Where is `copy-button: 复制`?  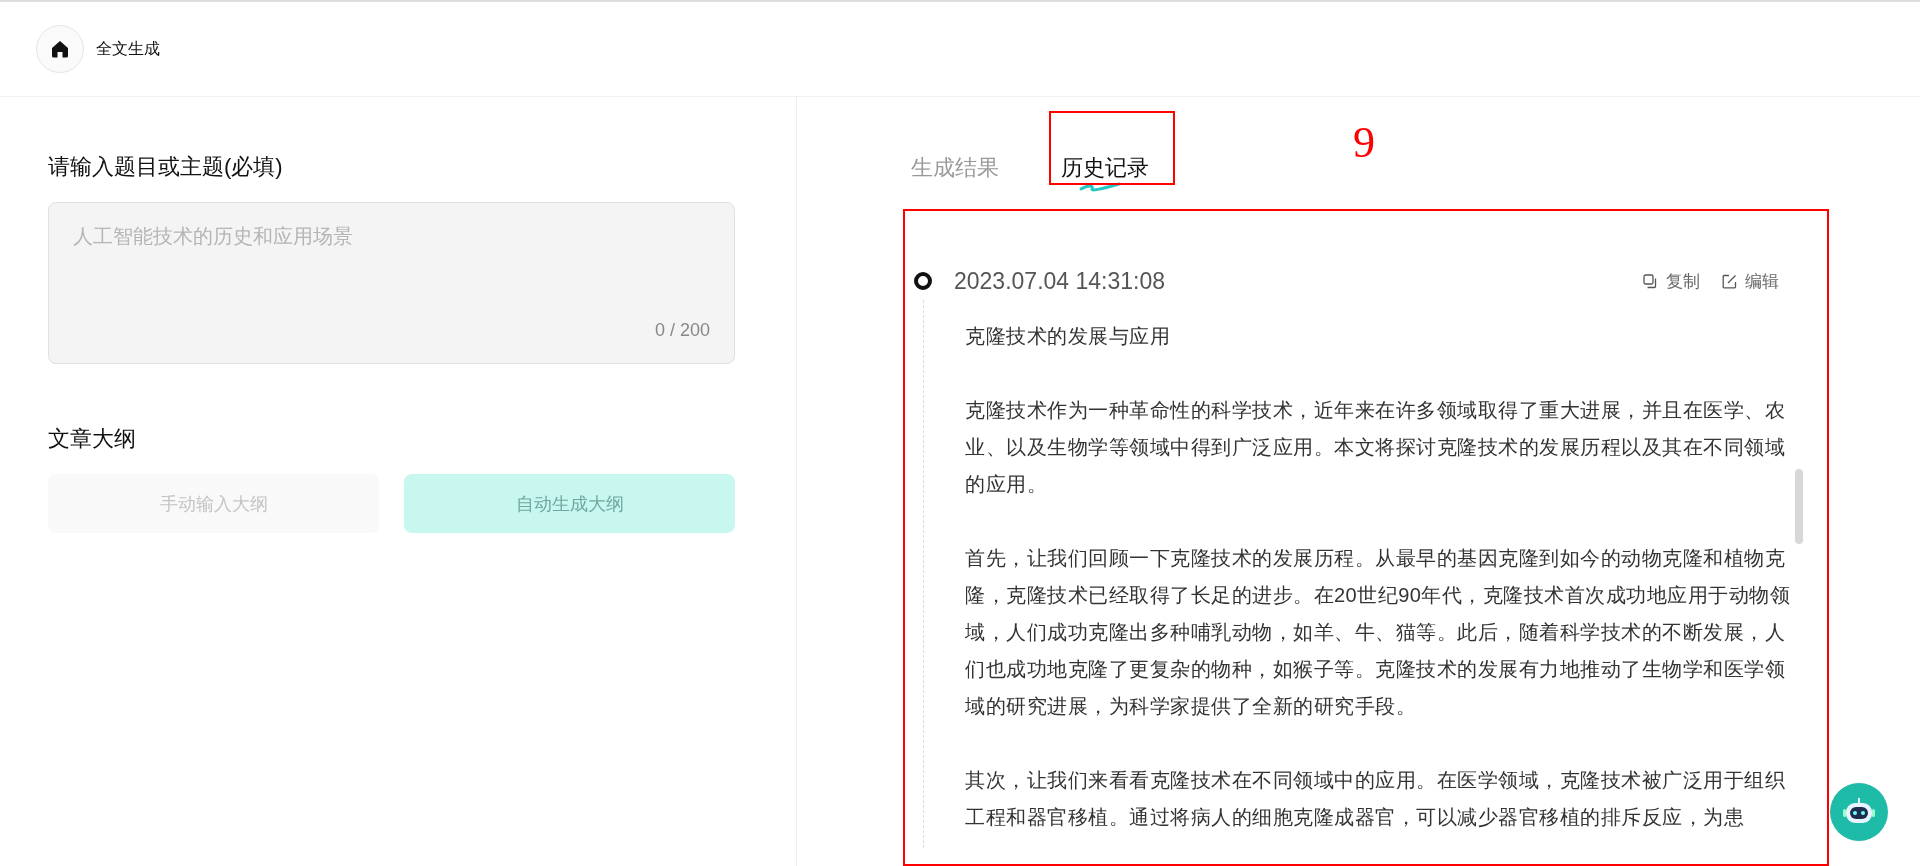
copy-button: 复制 is located at coordinates (1671, 281).